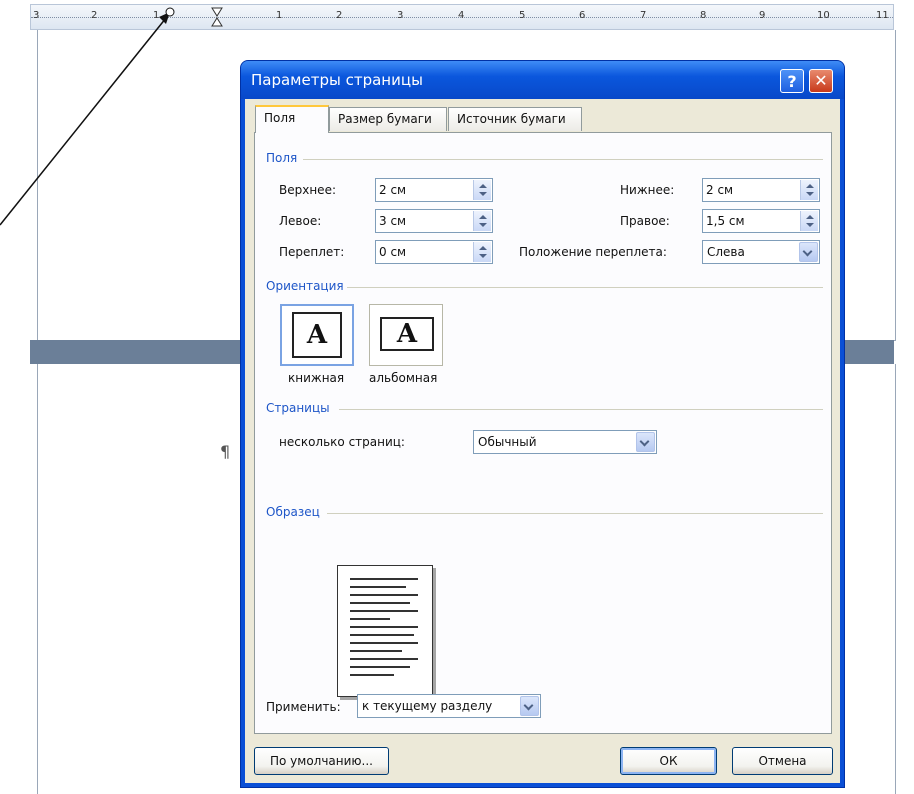  What do you see at coordinates (337, 80) in the screenshot?
I see `dialog-title: Параметры страницы` at bounding box center [337, 80].